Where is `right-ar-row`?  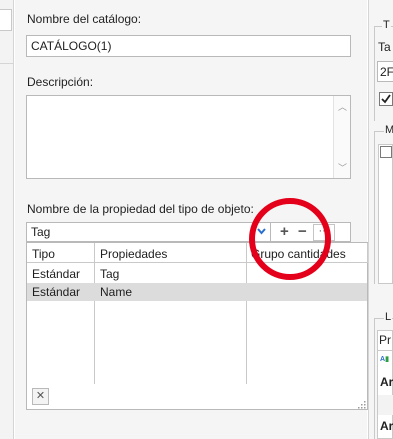
right-ar-row is located at coordinates (385, 405).